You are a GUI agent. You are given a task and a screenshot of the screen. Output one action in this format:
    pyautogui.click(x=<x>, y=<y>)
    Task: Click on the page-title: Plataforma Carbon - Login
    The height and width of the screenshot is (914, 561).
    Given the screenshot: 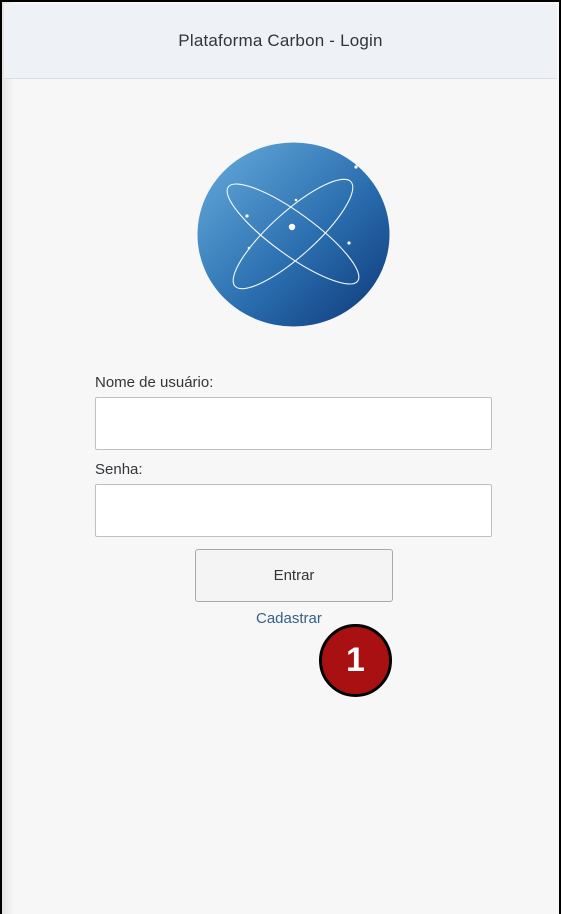 What is the action you would take?
    pyautogui.click(x=280, y=40)
    